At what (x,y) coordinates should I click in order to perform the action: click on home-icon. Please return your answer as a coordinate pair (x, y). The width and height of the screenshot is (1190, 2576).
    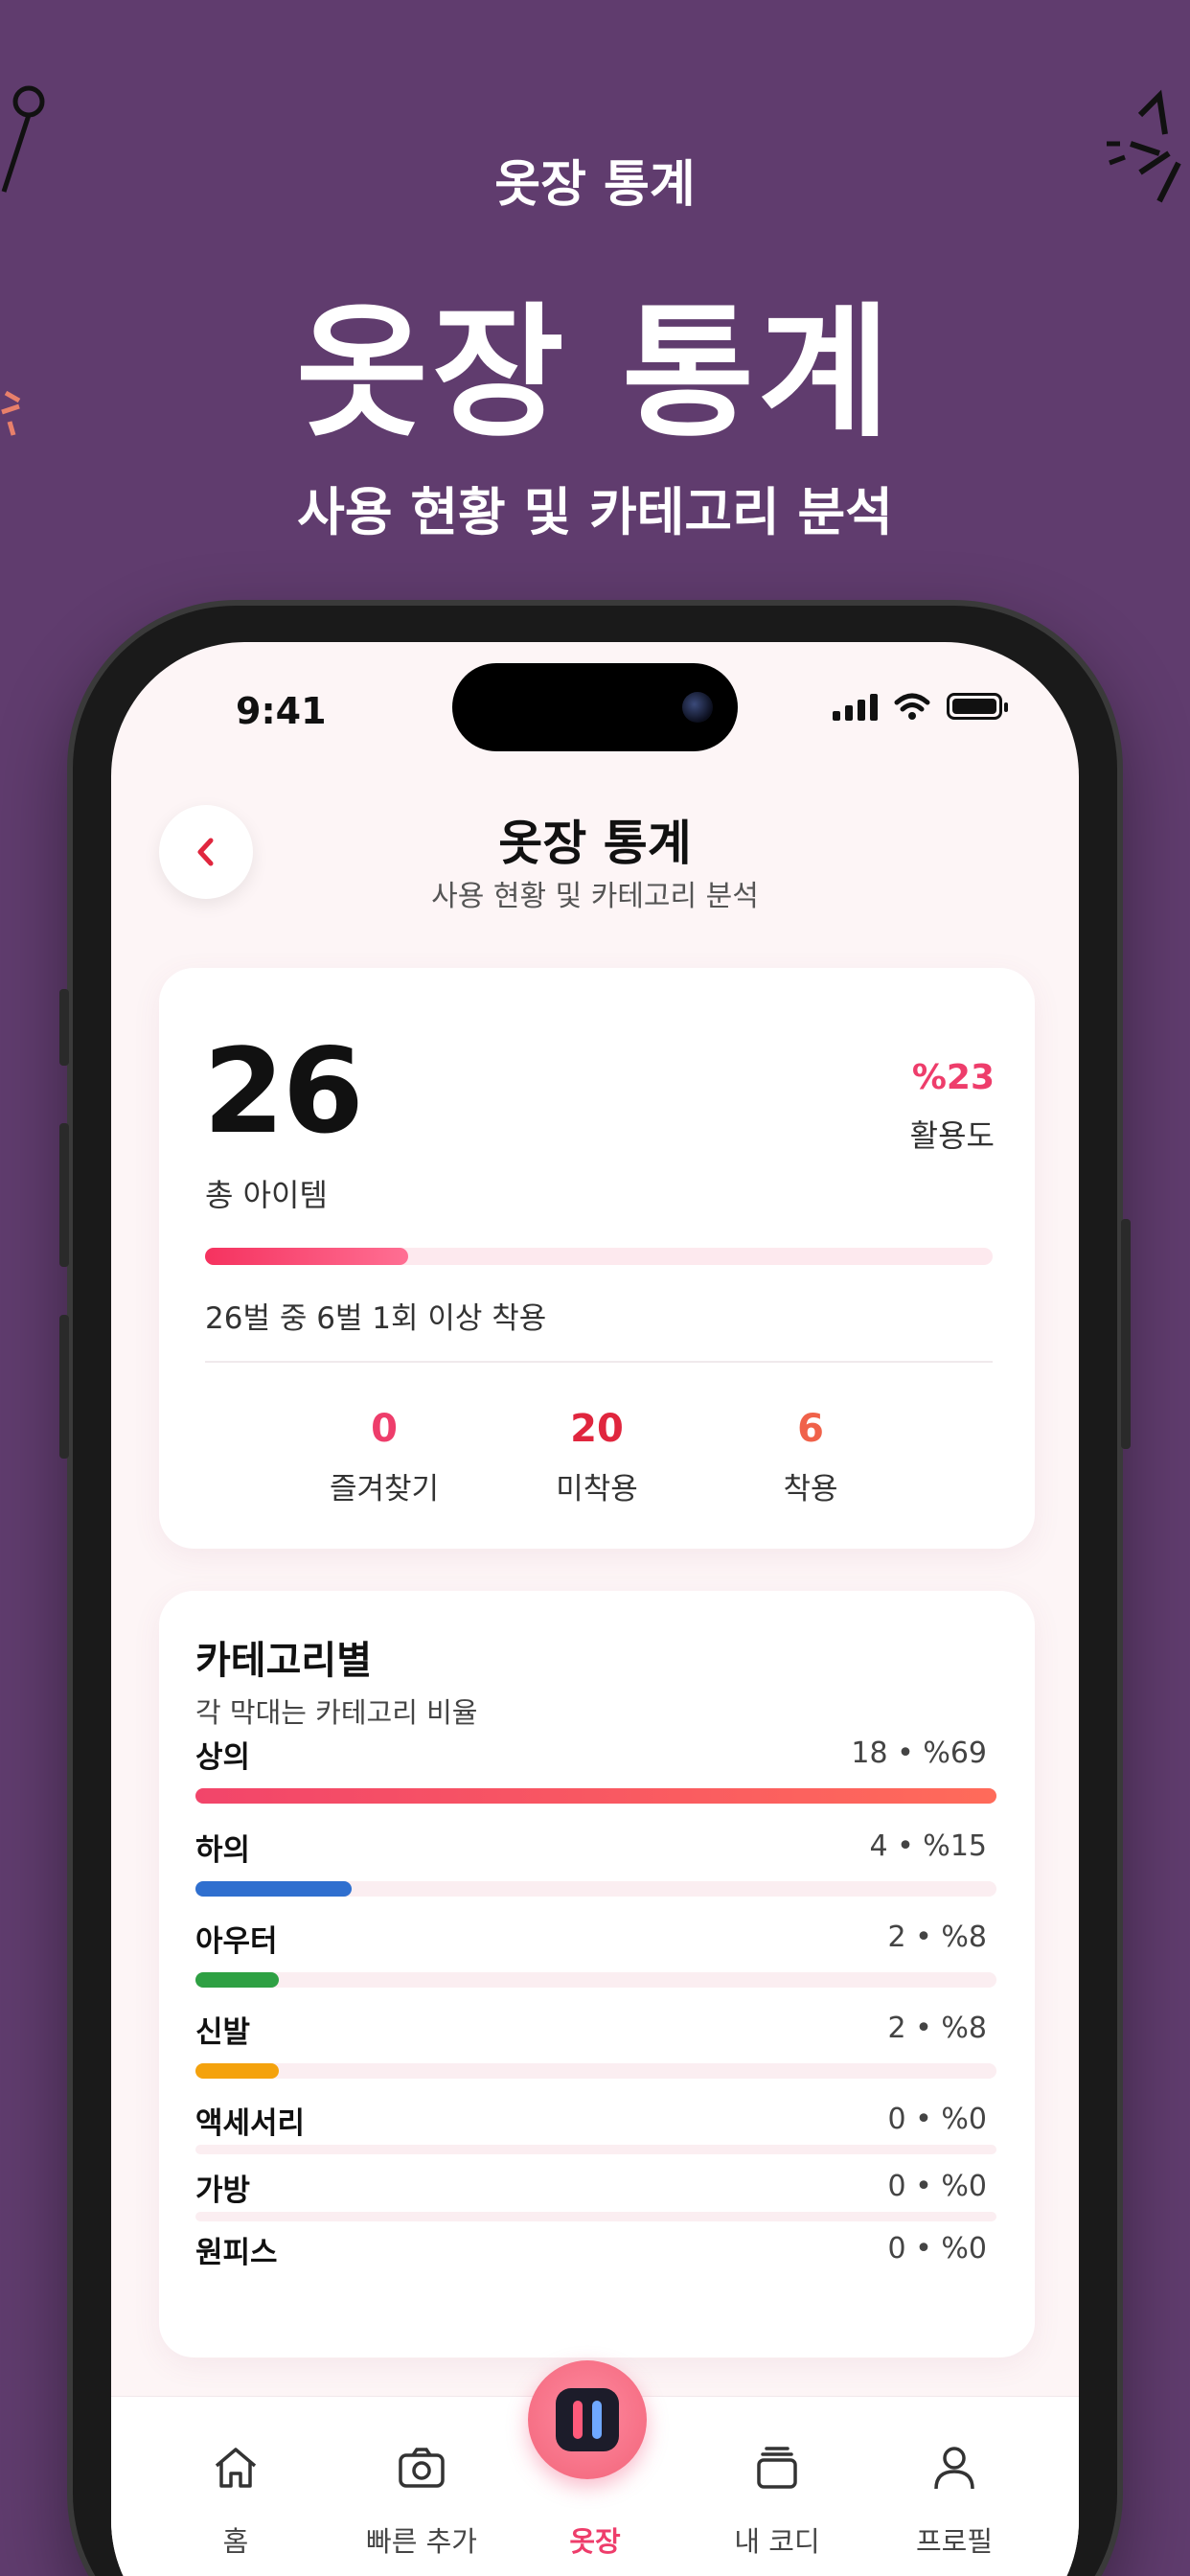
    Looking at the image, I should click on (236, 2468).